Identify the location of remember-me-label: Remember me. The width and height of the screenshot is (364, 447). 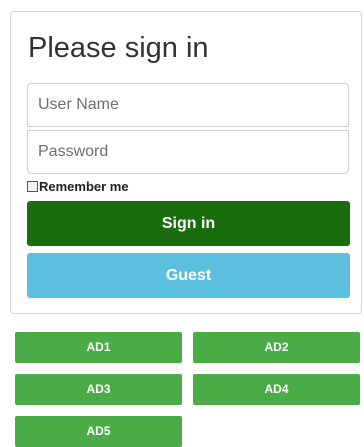
(84, 186).